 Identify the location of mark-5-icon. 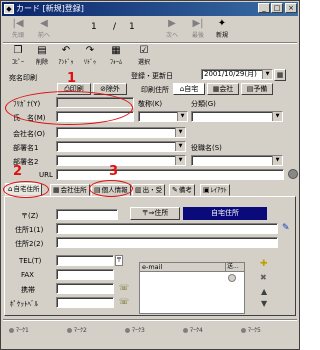
(243, 330).